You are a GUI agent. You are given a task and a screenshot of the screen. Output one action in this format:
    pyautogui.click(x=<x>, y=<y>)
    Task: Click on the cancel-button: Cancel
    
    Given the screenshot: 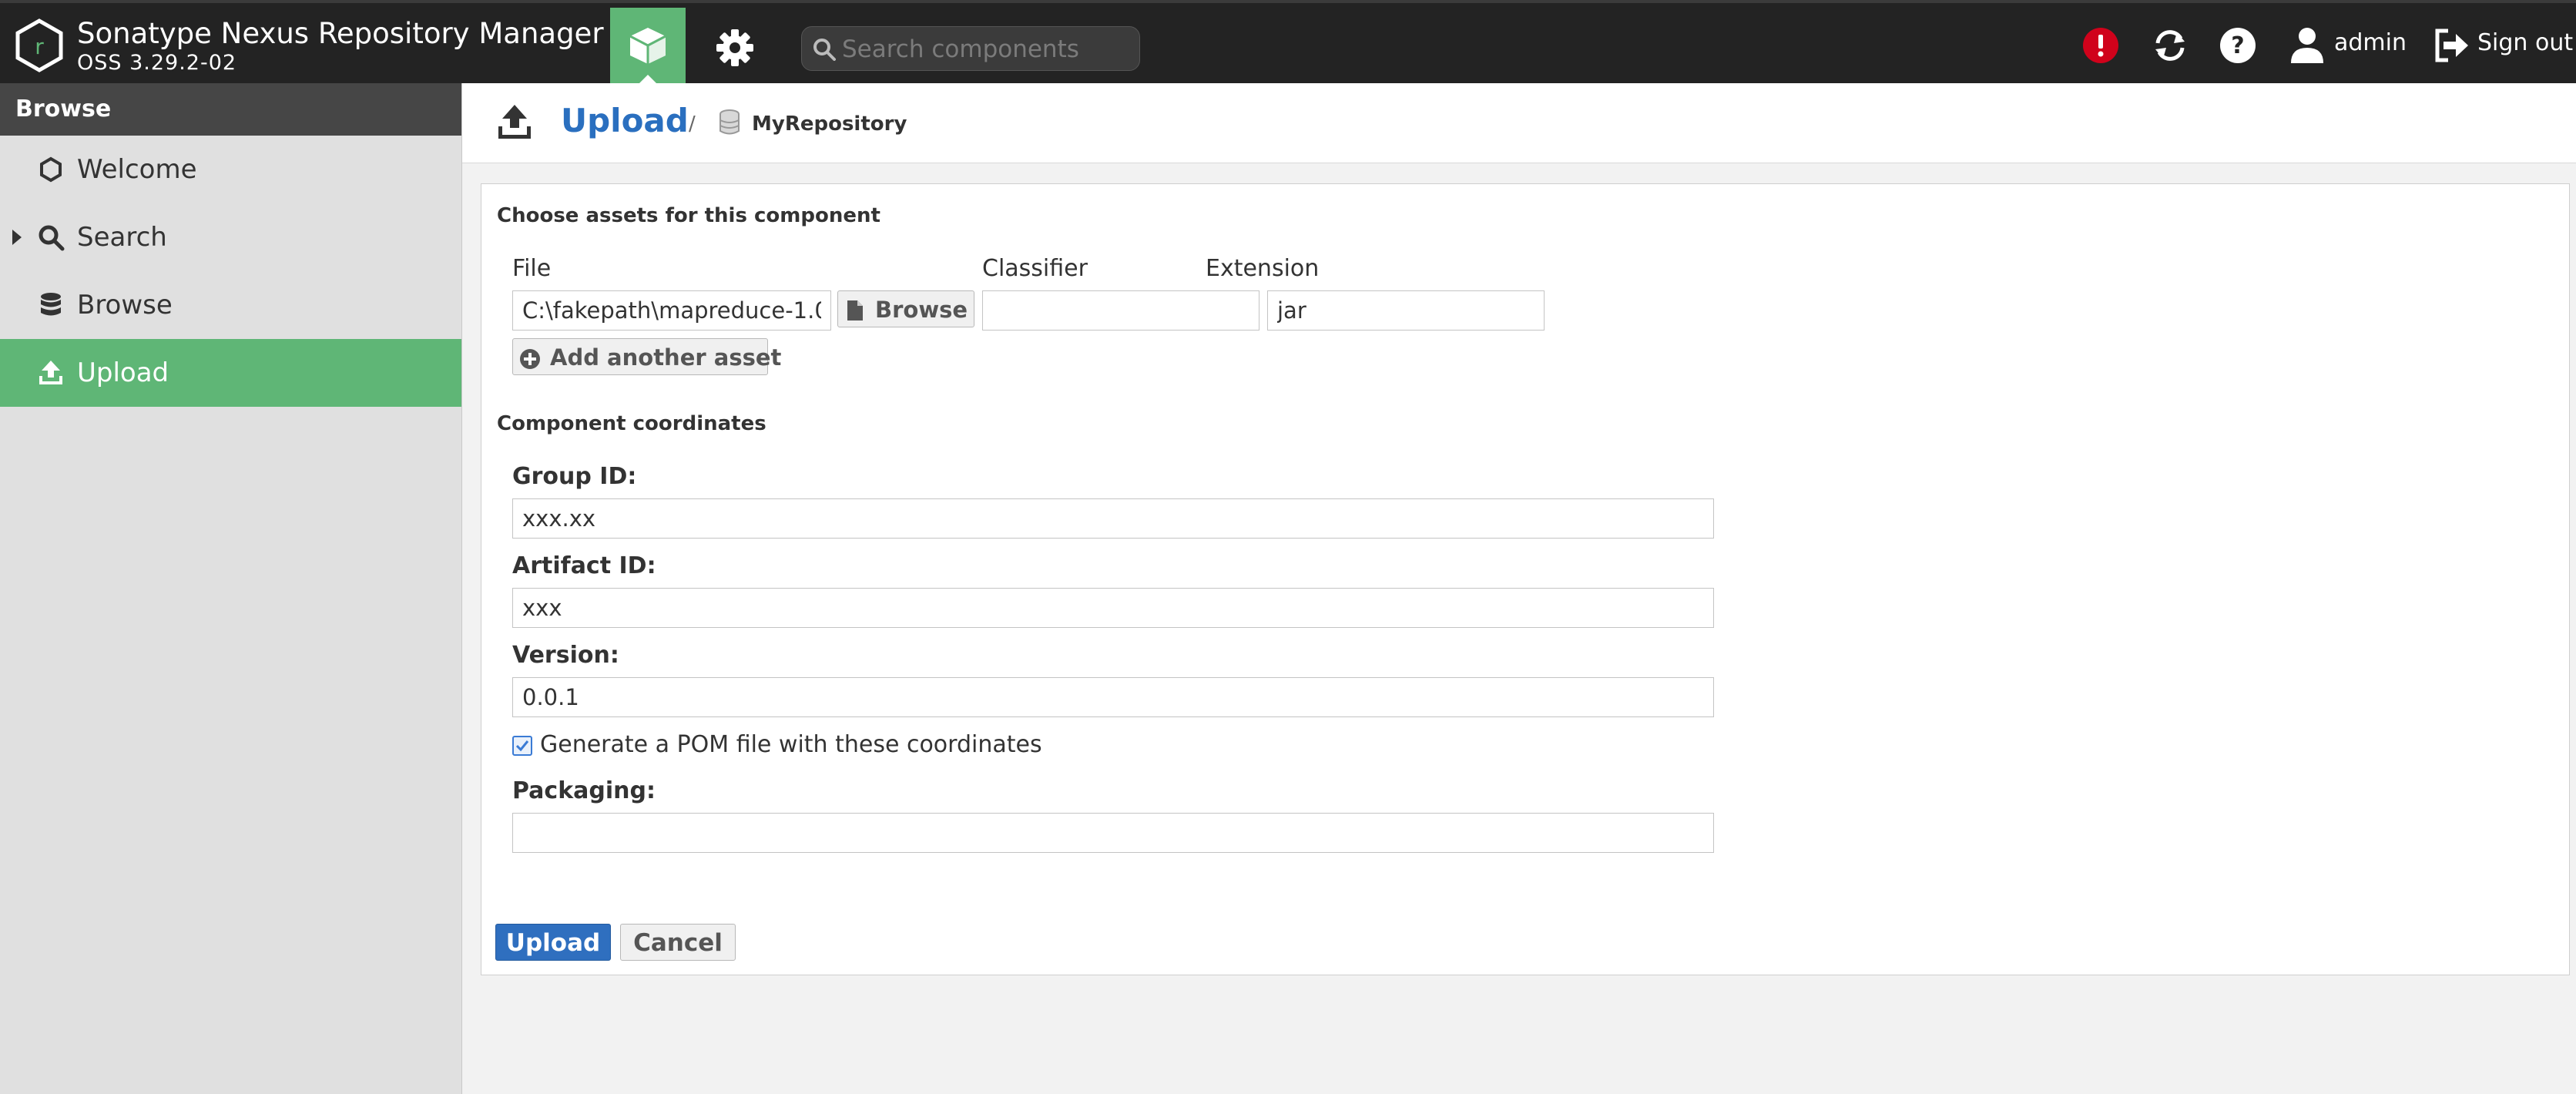 What is the action you would take?
    pyautogui.click(x=678, y=943)
    